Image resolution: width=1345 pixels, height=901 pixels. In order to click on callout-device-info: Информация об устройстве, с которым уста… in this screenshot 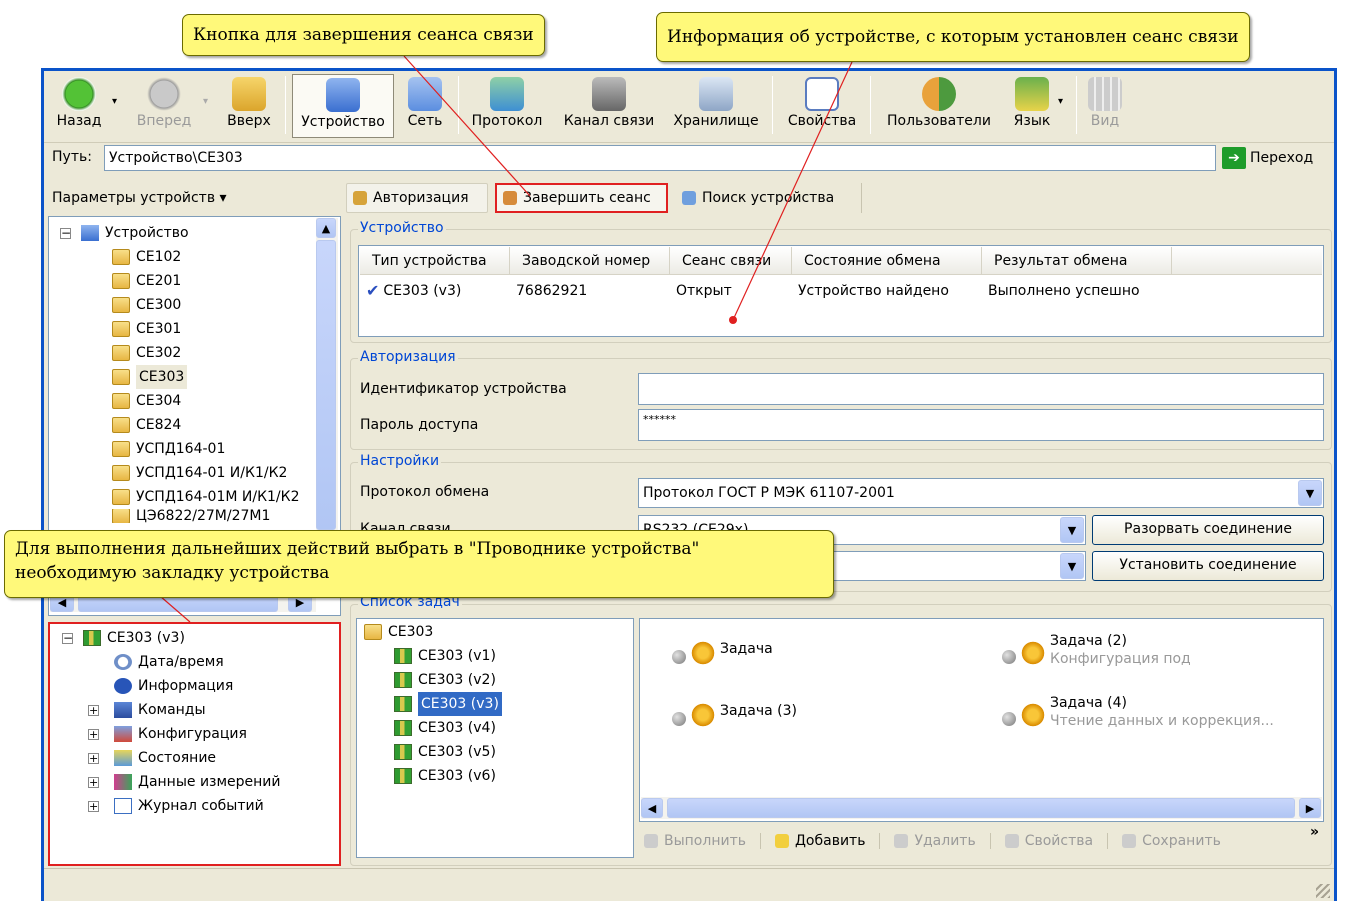, I will do `click(953, 37)`.